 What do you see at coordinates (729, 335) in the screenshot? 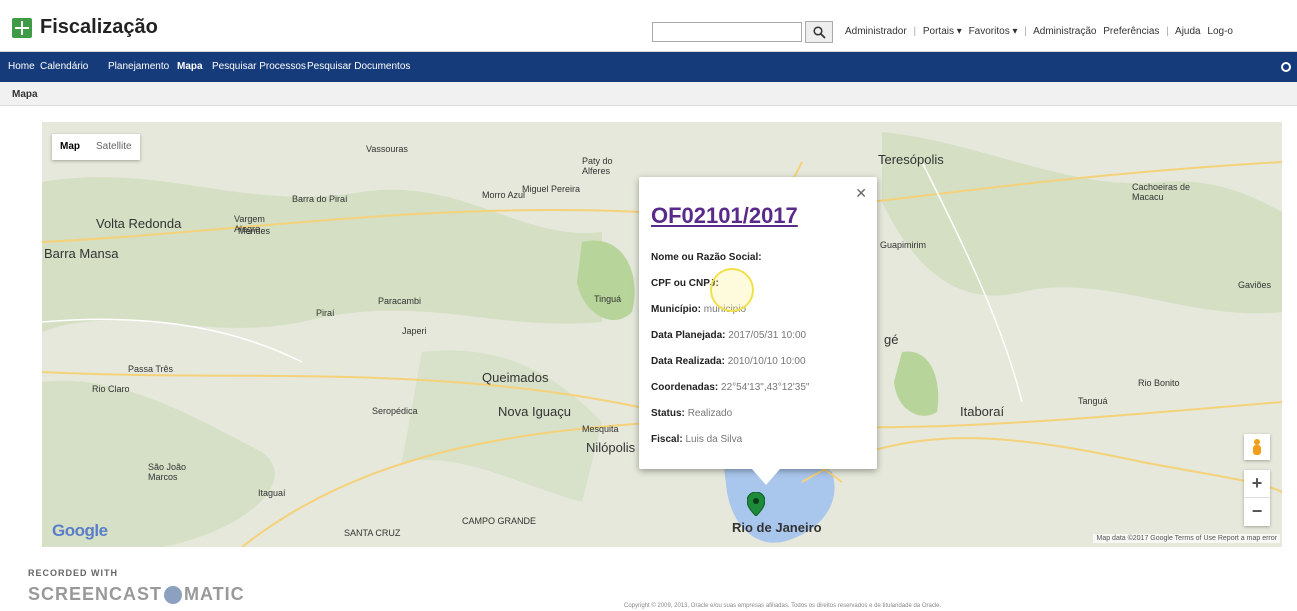
I see `info-row-data-planejada: Data Planejada: 2017/05/31 10:00` at bounding box center [729, 335].